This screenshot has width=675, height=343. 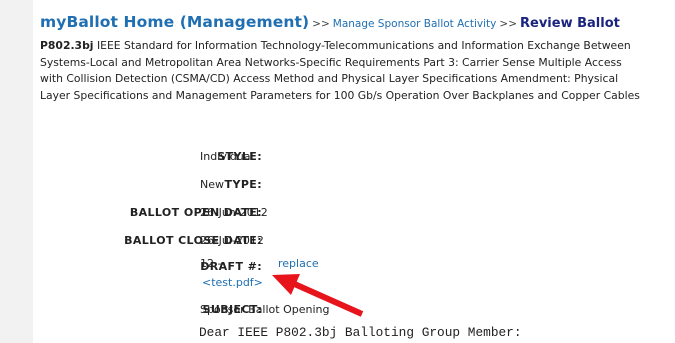 What do you see at coordinates (415, 24) in the screenshot?
I see `breadcrumb-manage-link: Manage Sponsor Ballot Activity` at bounding box center [415, 24].